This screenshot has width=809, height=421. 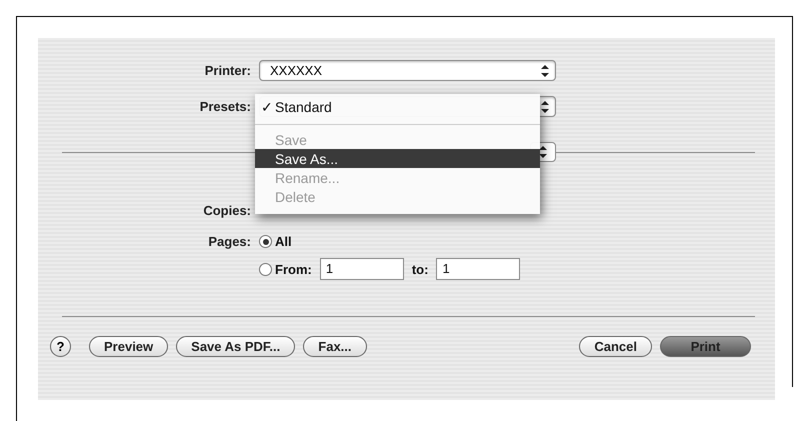 I want to click on cancel-button: Cancel, so click(x=615, y=346).